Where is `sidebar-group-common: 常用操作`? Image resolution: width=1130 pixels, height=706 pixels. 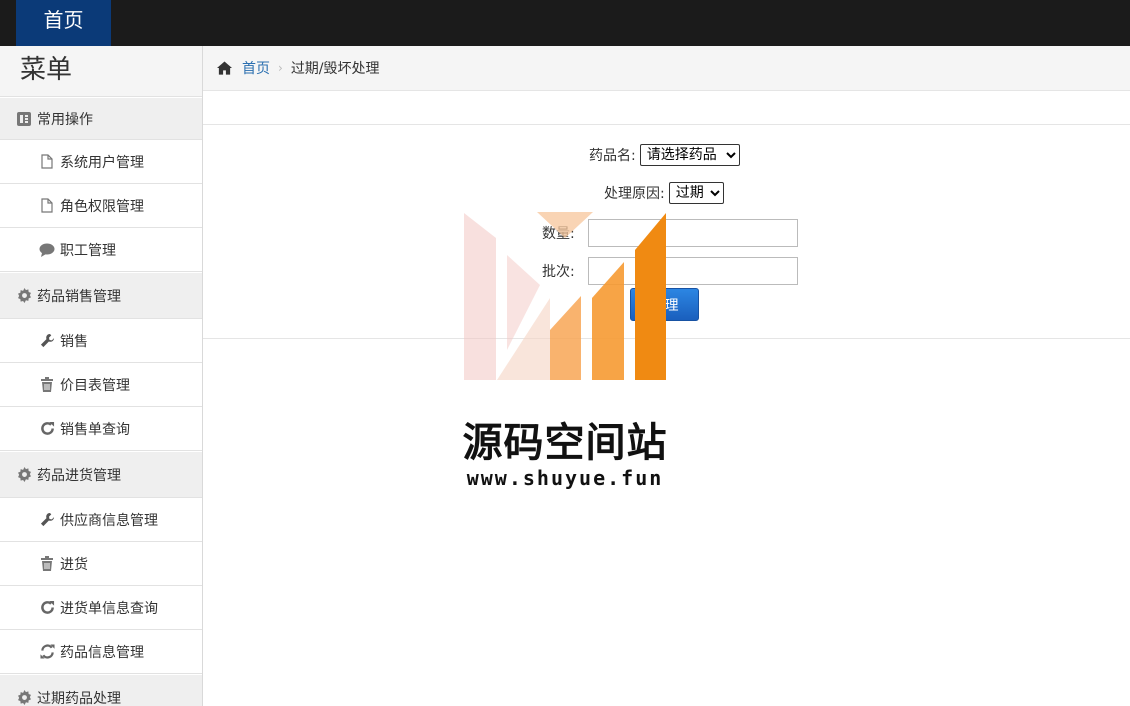 sidebar-group-common: 常用操作 is located at coordinates (101, 118).